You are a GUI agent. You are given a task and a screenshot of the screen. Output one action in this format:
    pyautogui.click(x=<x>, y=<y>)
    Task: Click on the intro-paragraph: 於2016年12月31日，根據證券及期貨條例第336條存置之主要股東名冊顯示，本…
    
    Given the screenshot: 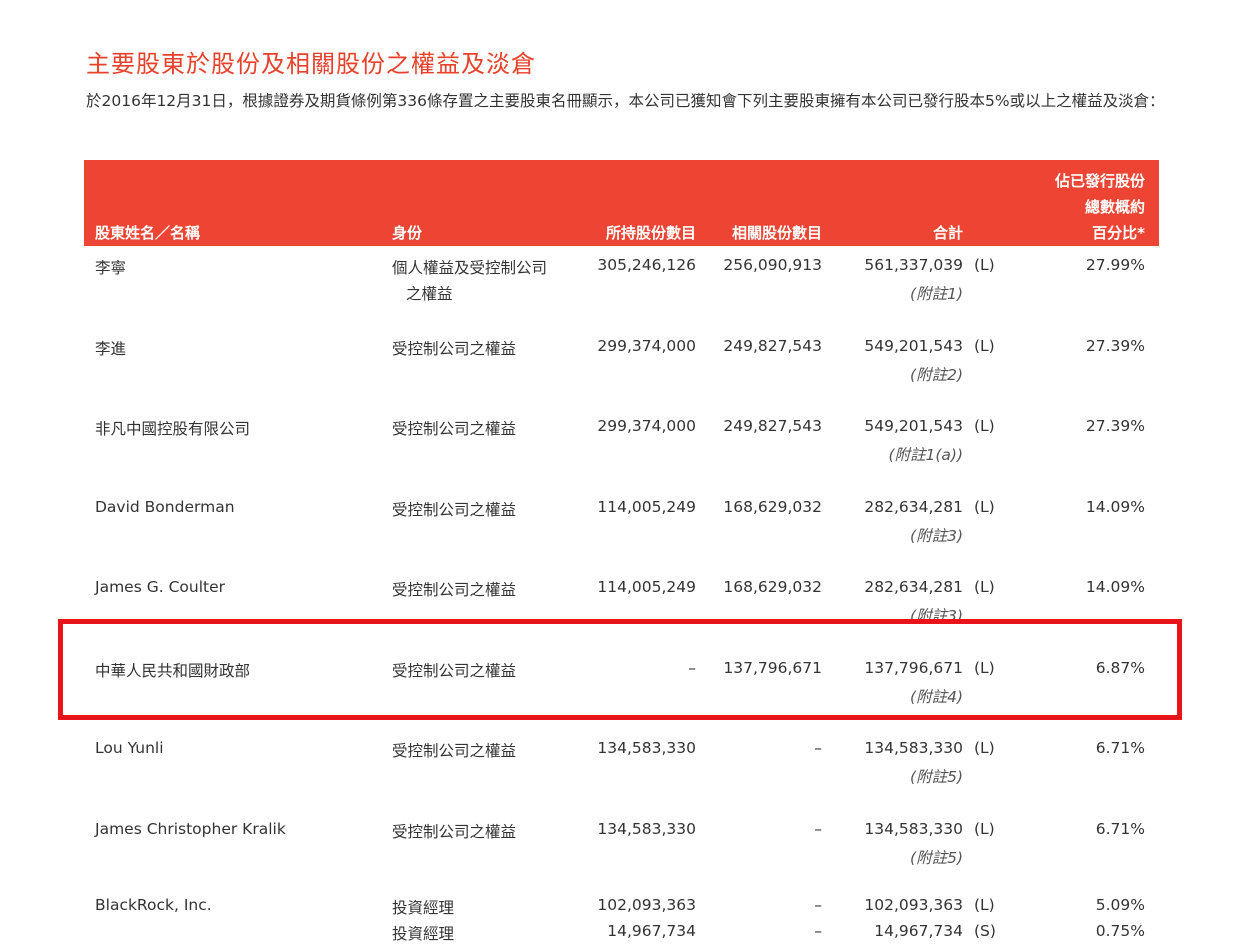 What is the action you would take?
    pyautogui.click(x=625, y=101)
    